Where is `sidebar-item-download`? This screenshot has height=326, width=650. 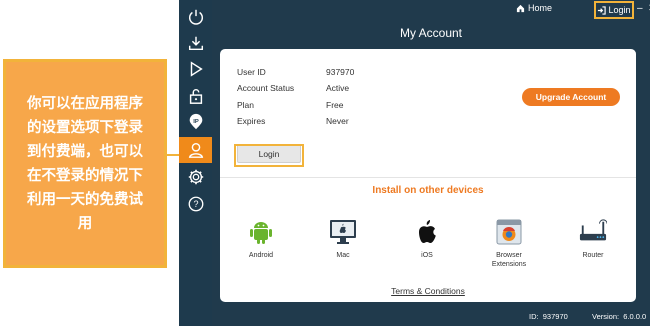
sidebar-item-download is located at coordinates (196, 43).